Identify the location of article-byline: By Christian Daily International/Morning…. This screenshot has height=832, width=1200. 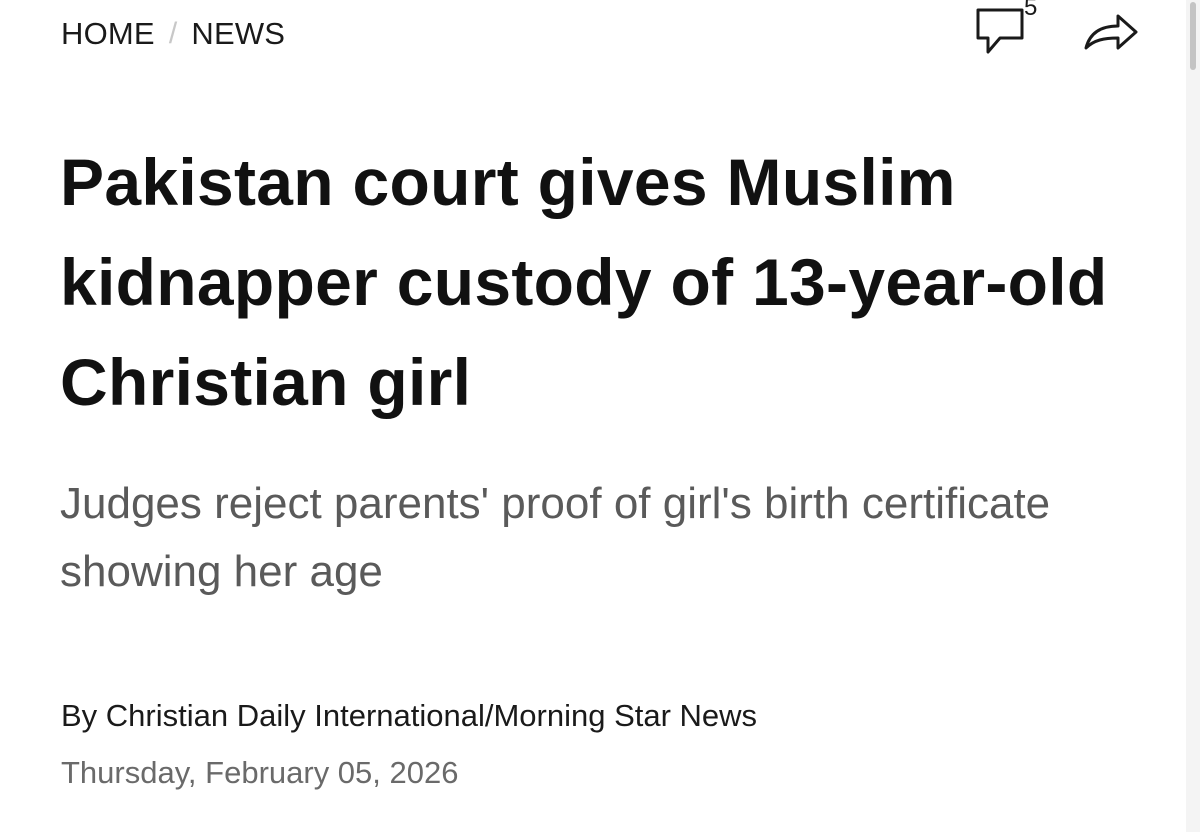
(409, 715).